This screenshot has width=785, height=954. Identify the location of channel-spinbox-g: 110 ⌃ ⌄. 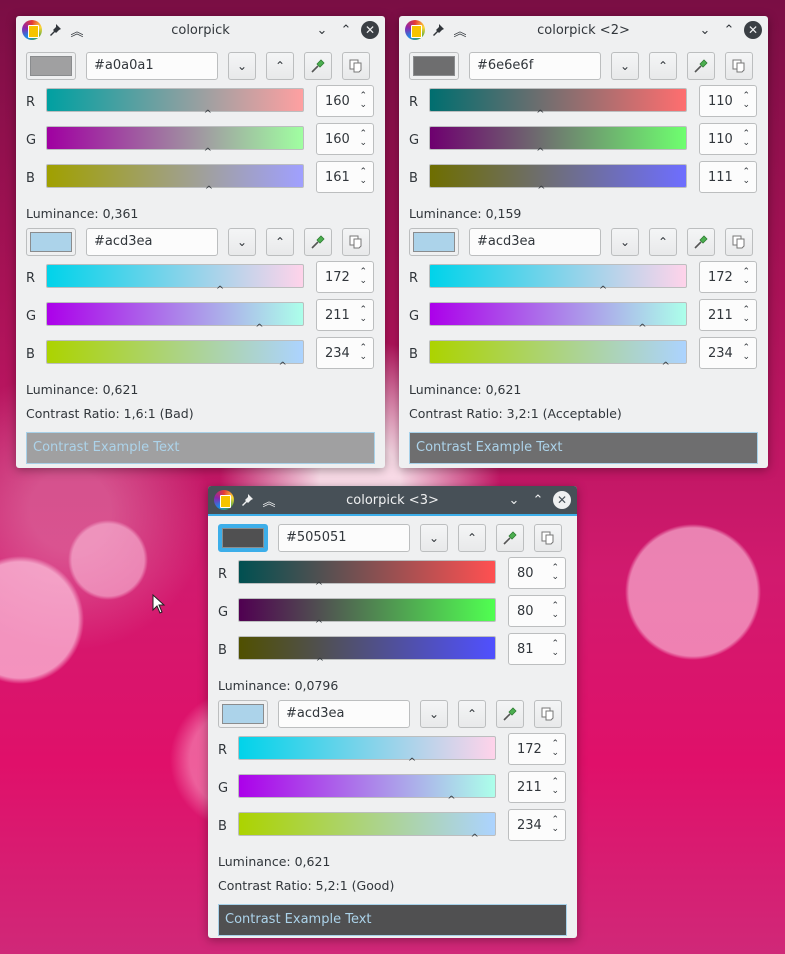
(728, 139).